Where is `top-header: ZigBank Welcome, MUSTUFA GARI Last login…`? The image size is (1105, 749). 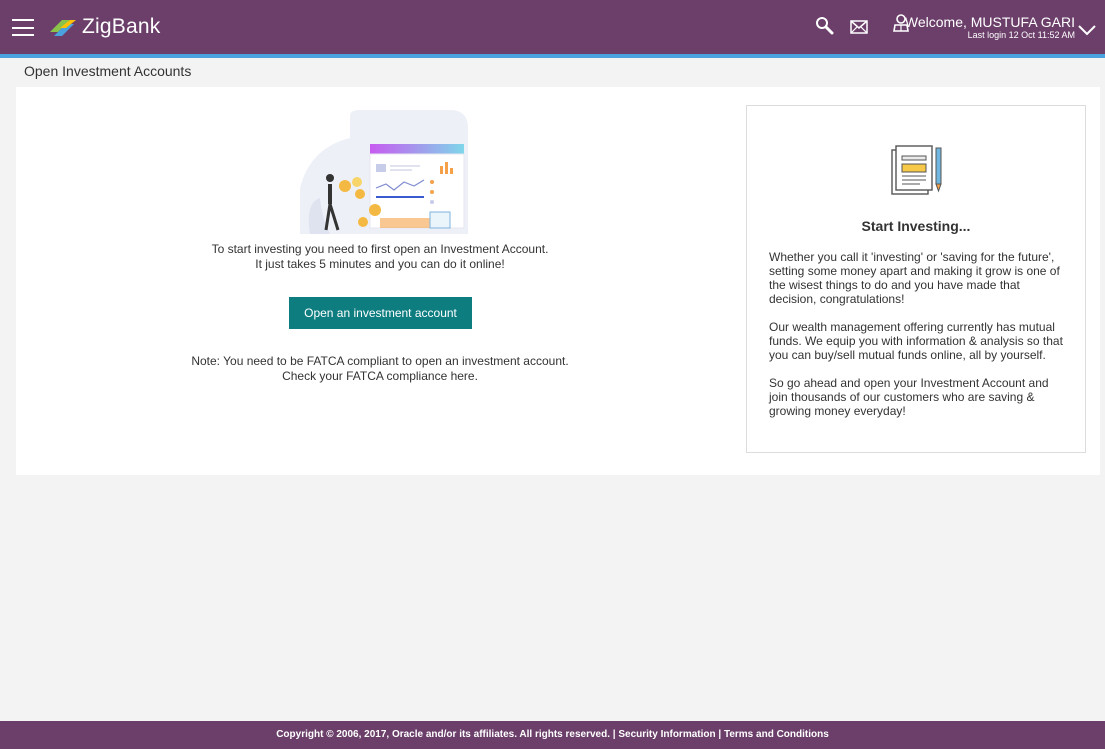 top-header: ZigBank Welcome, MUSTUFA GARI Last login… is located at coordinates (552, 27).